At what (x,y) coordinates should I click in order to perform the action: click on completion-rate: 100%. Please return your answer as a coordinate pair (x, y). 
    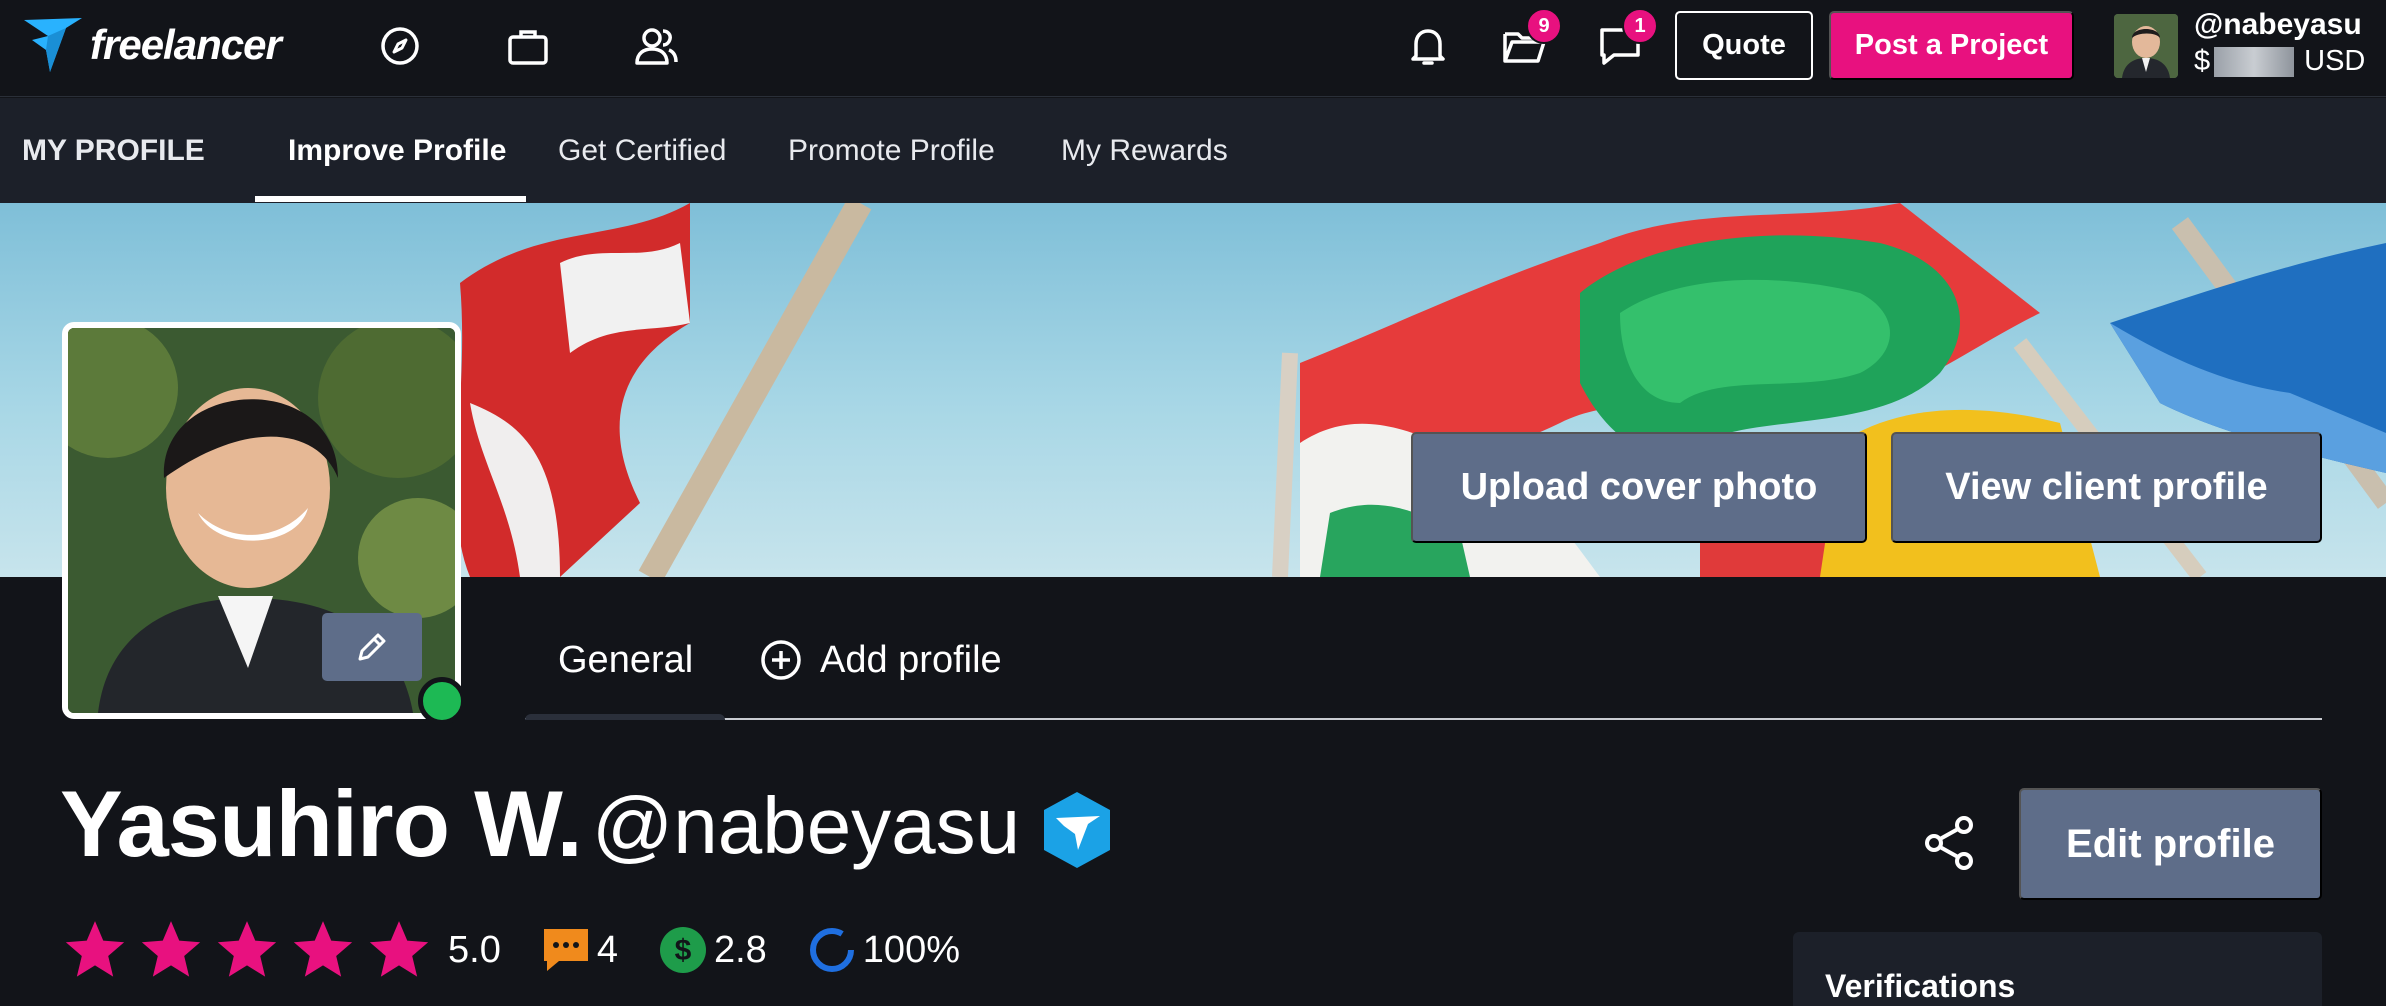
    Looking at the image, I should click on (911, 949).